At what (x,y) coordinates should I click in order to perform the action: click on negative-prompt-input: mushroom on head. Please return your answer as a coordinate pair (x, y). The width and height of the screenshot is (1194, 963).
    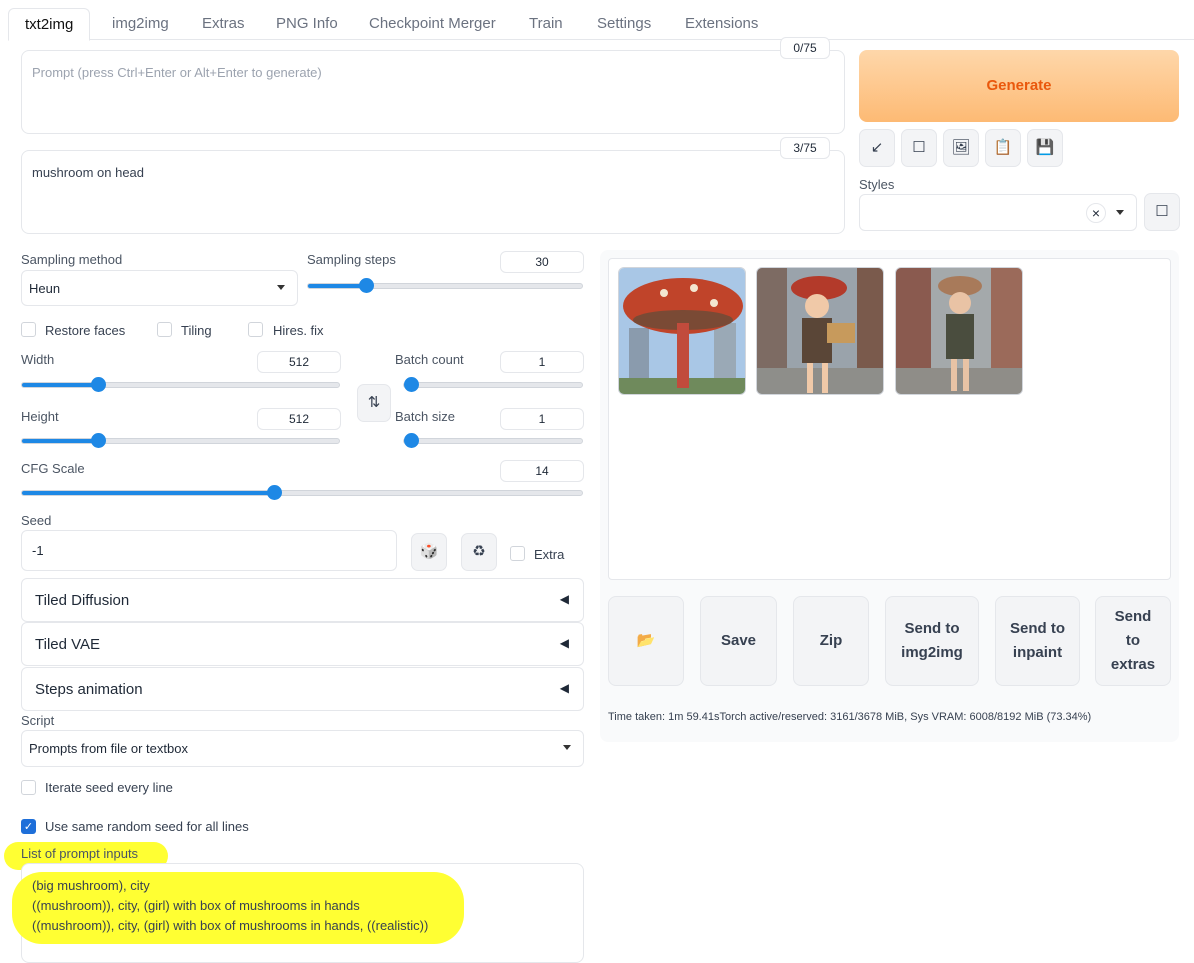
    Looking at the image, I should click on (433, 192).